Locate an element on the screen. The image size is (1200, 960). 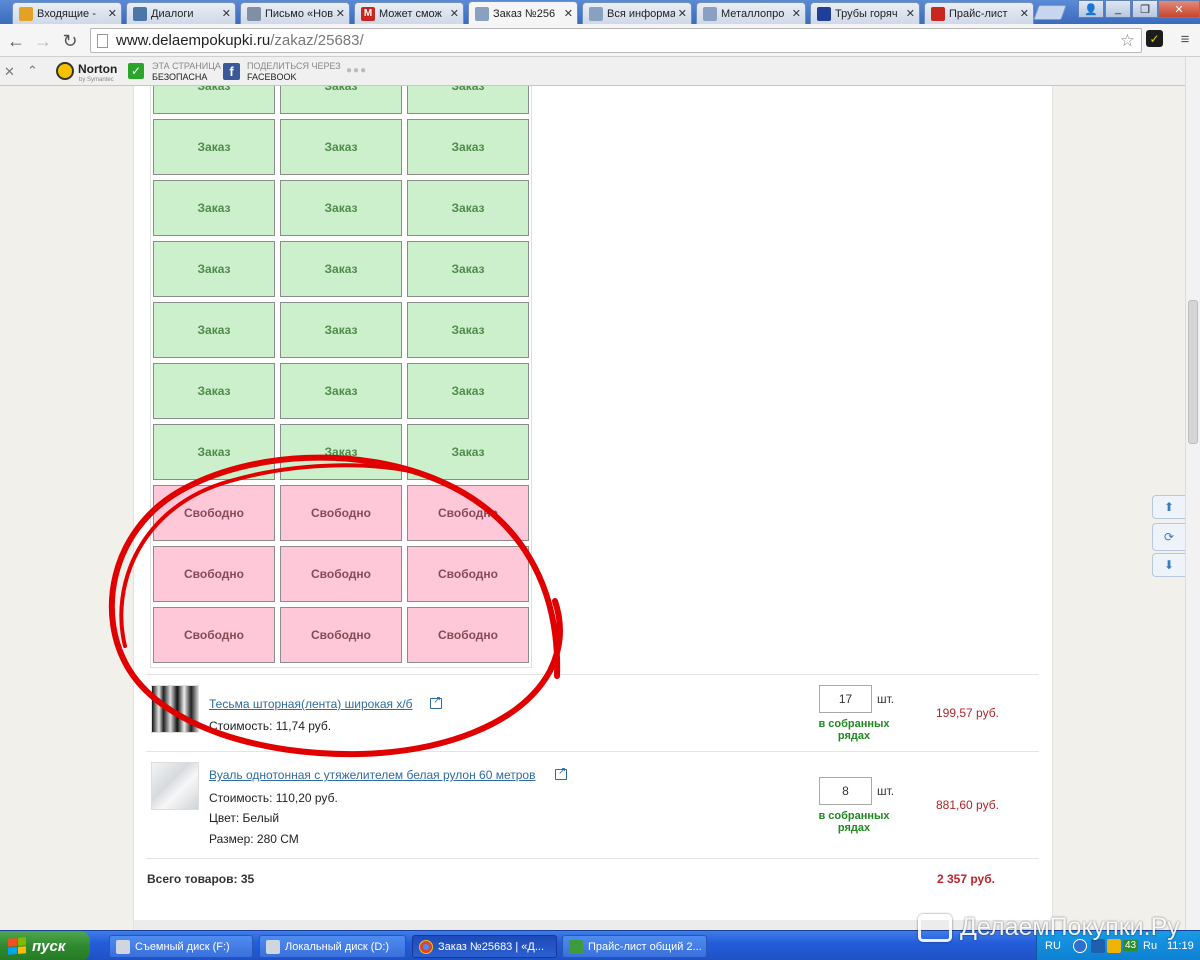
vertical-scrollbar is located at coordinates (1192, 493).